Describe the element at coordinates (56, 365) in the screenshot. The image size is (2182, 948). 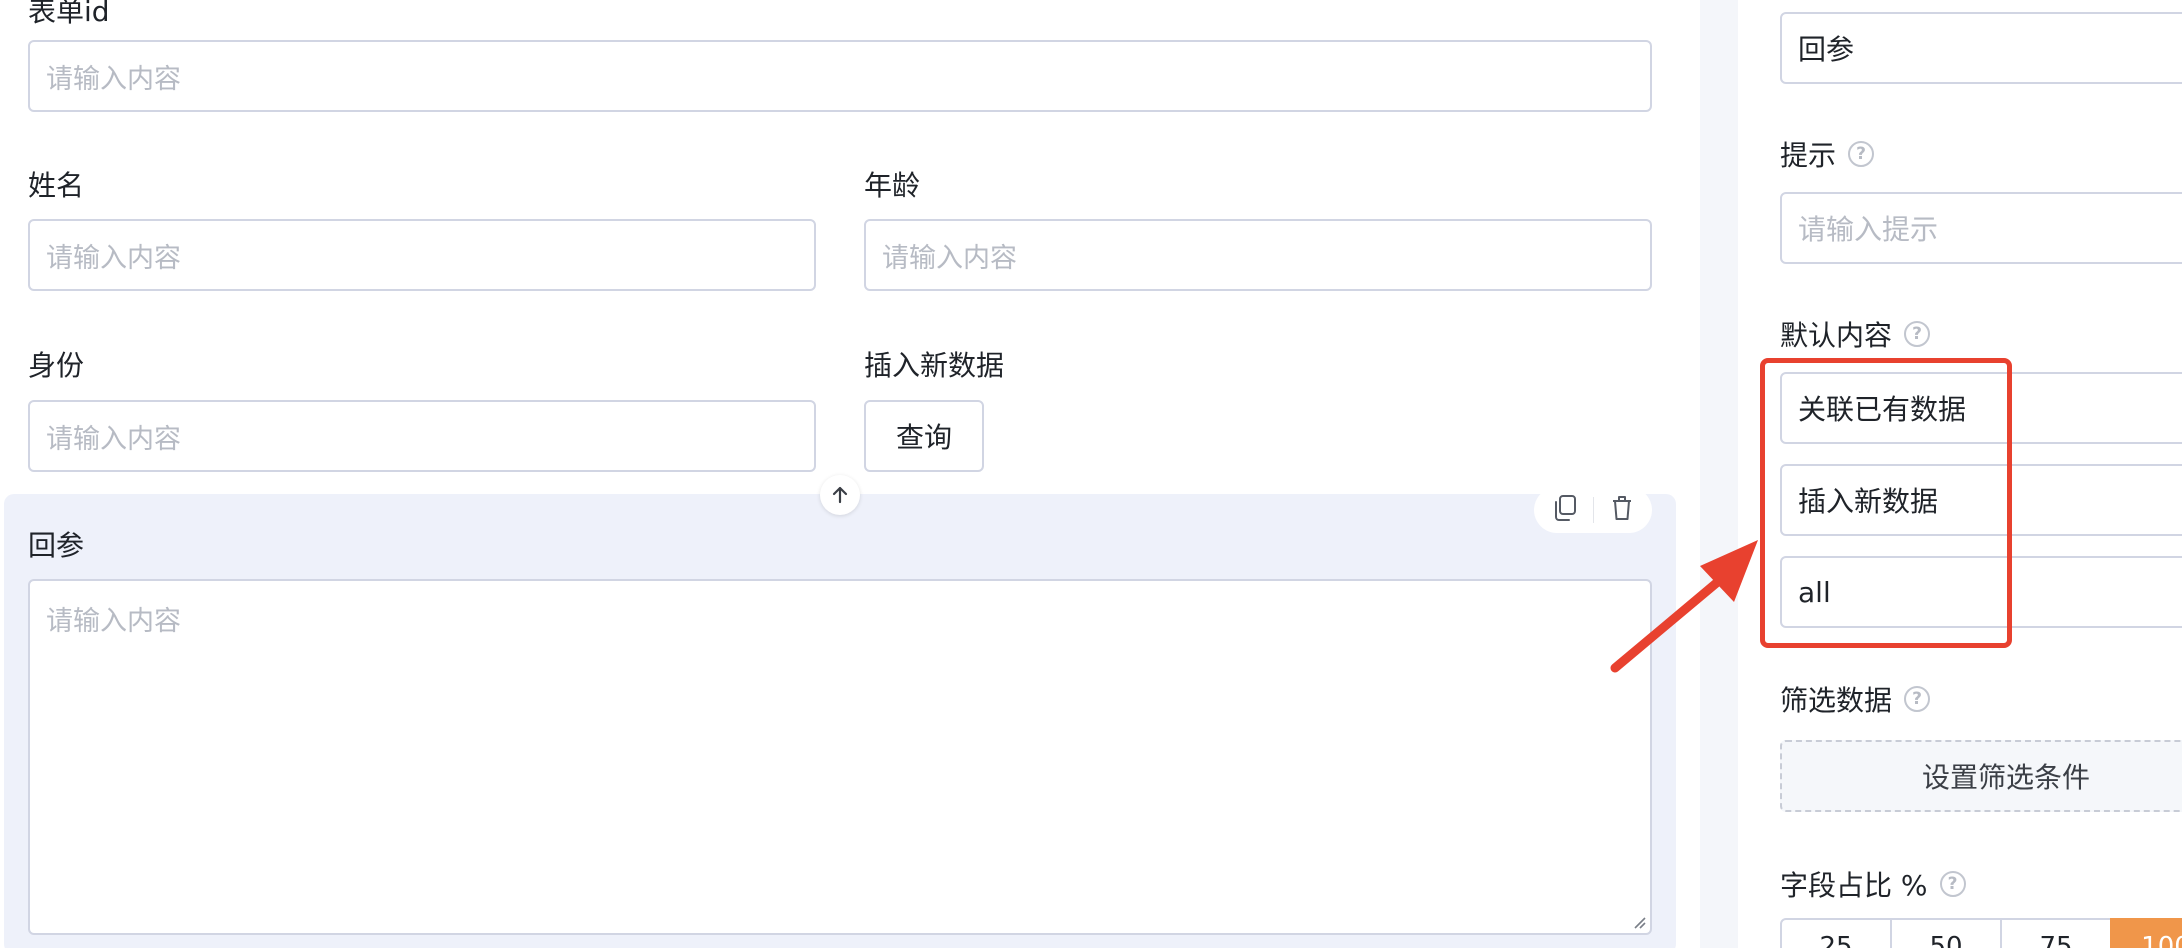
I see `identity-label: 身份` at that location.